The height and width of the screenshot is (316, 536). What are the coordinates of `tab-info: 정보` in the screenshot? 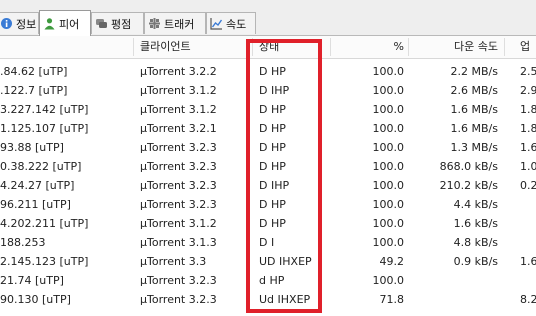 It's located at (19, 23).